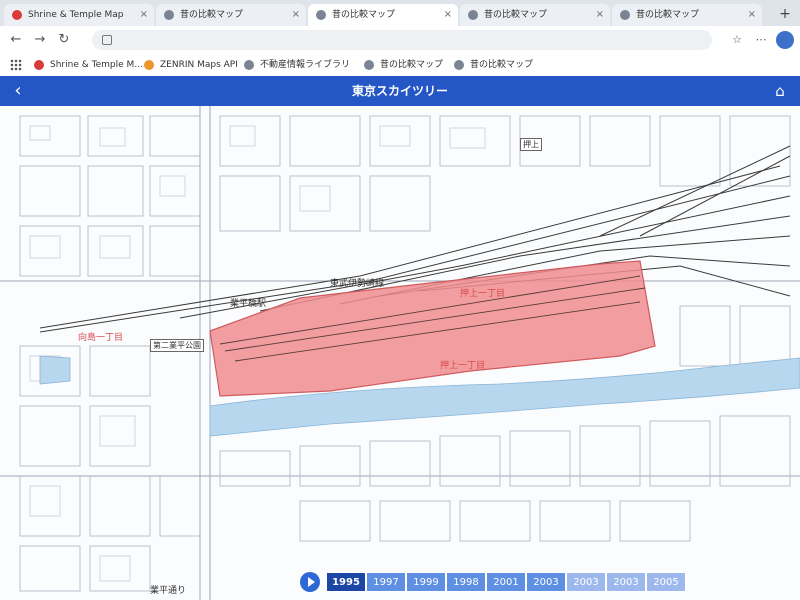 Image resolution: width=800 pixels, height=600 pixels. I want to click on bookmark-zenrin: ZENRIN Maps API, so click(191, 65).